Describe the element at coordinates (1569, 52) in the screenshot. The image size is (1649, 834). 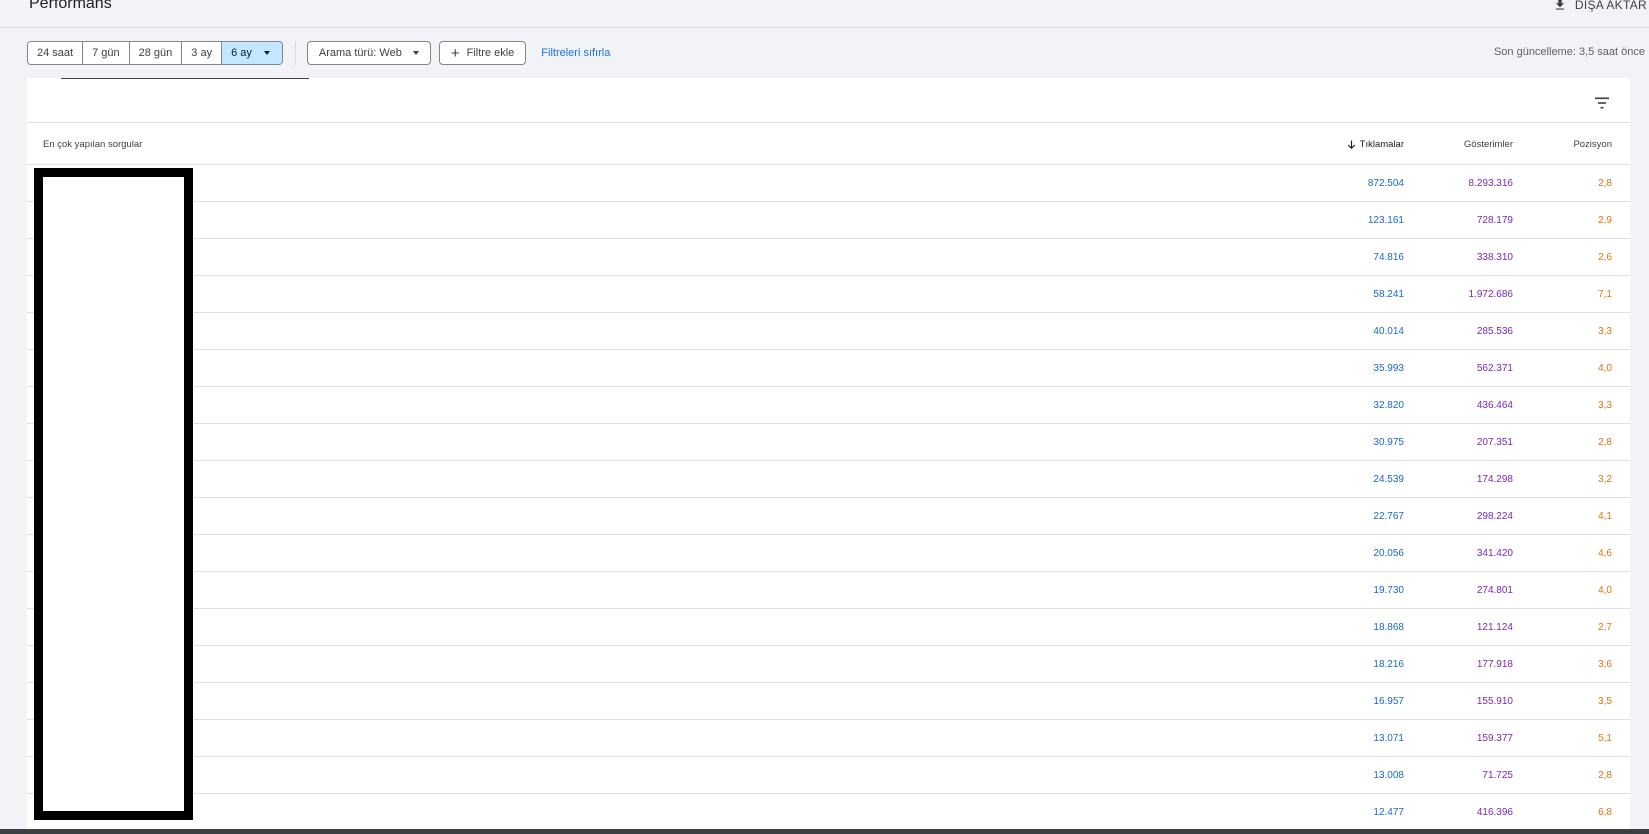
I see `last-updated-text: Son güncelleme: 3,5 saat önce` at that location.